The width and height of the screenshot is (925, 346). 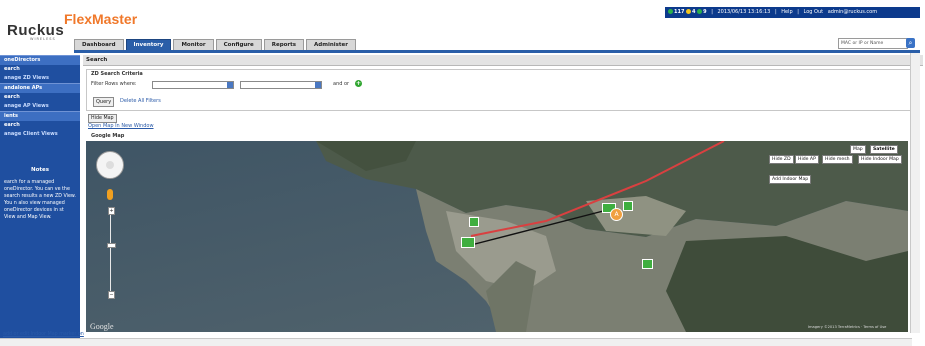 I want to click on search-criteria-panel, so click(x=502, y=90).